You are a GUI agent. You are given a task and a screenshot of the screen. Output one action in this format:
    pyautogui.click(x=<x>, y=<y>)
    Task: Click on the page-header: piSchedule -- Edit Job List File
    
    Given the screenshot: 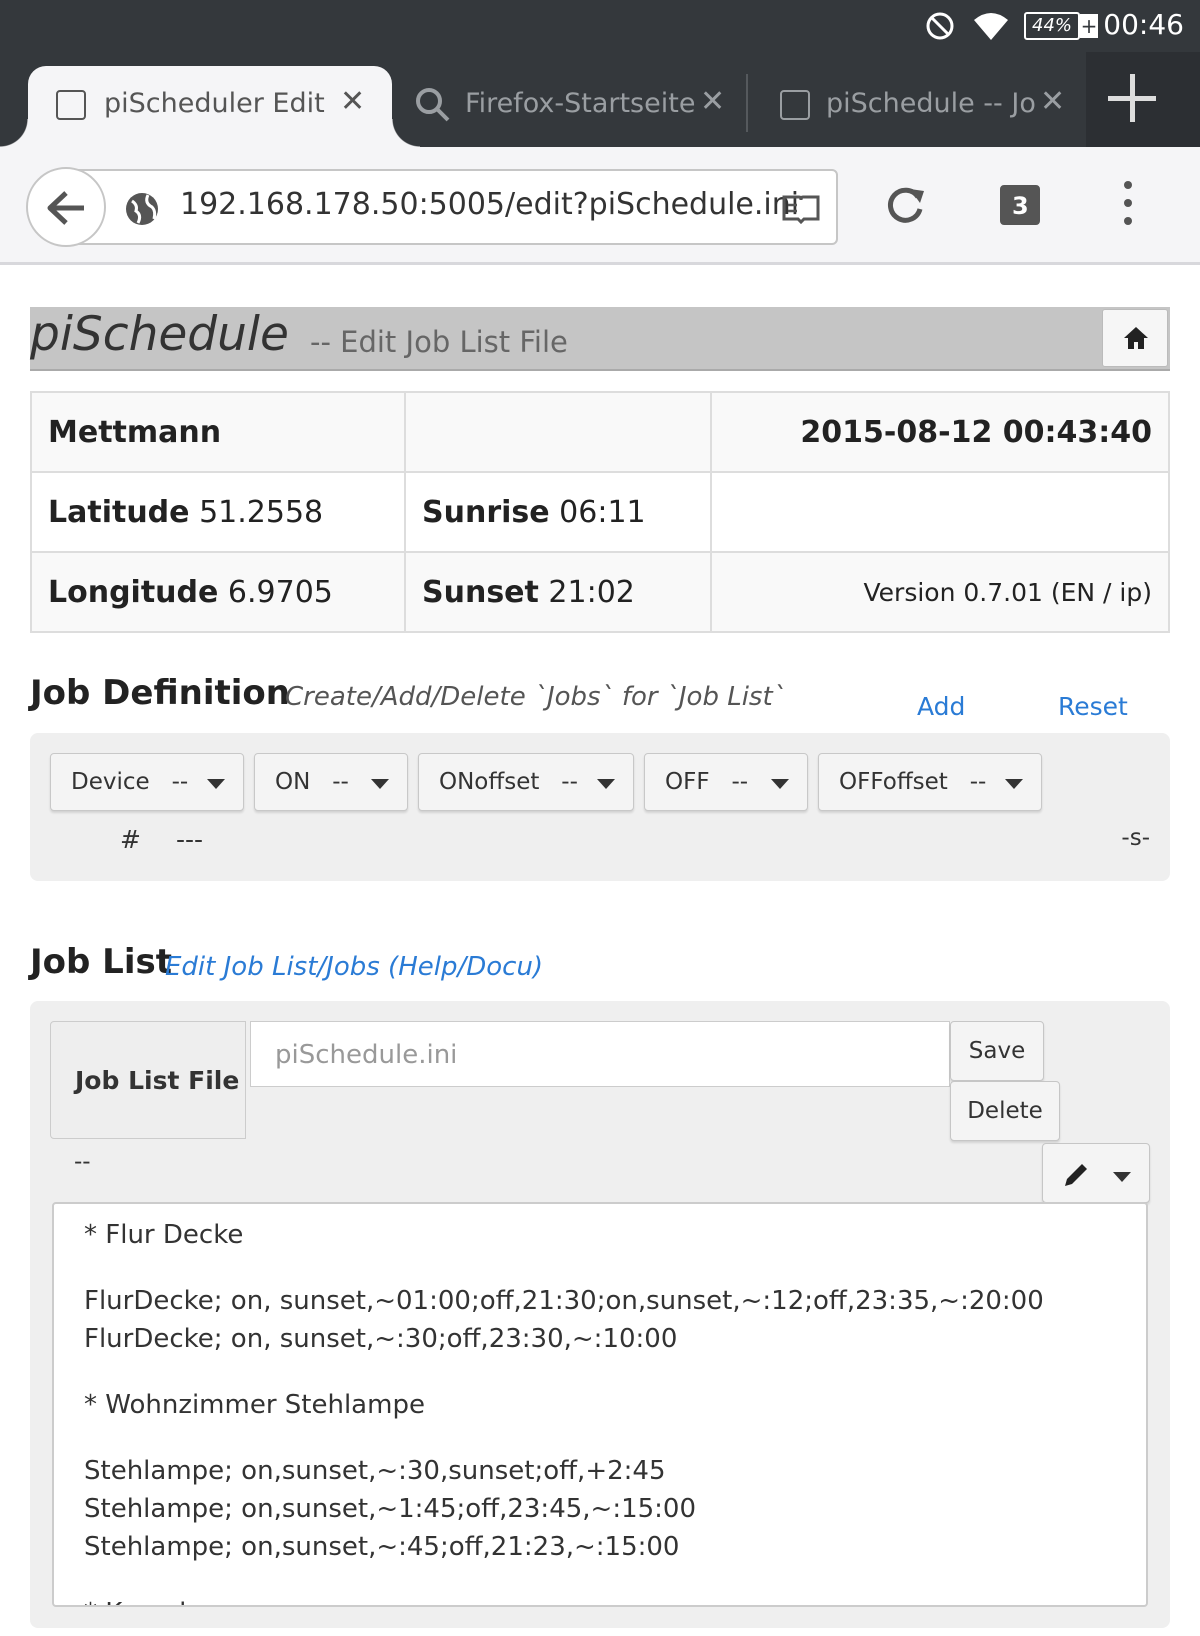 What is the action you would take?
    pyautogui.click(x=600, y=339)
    